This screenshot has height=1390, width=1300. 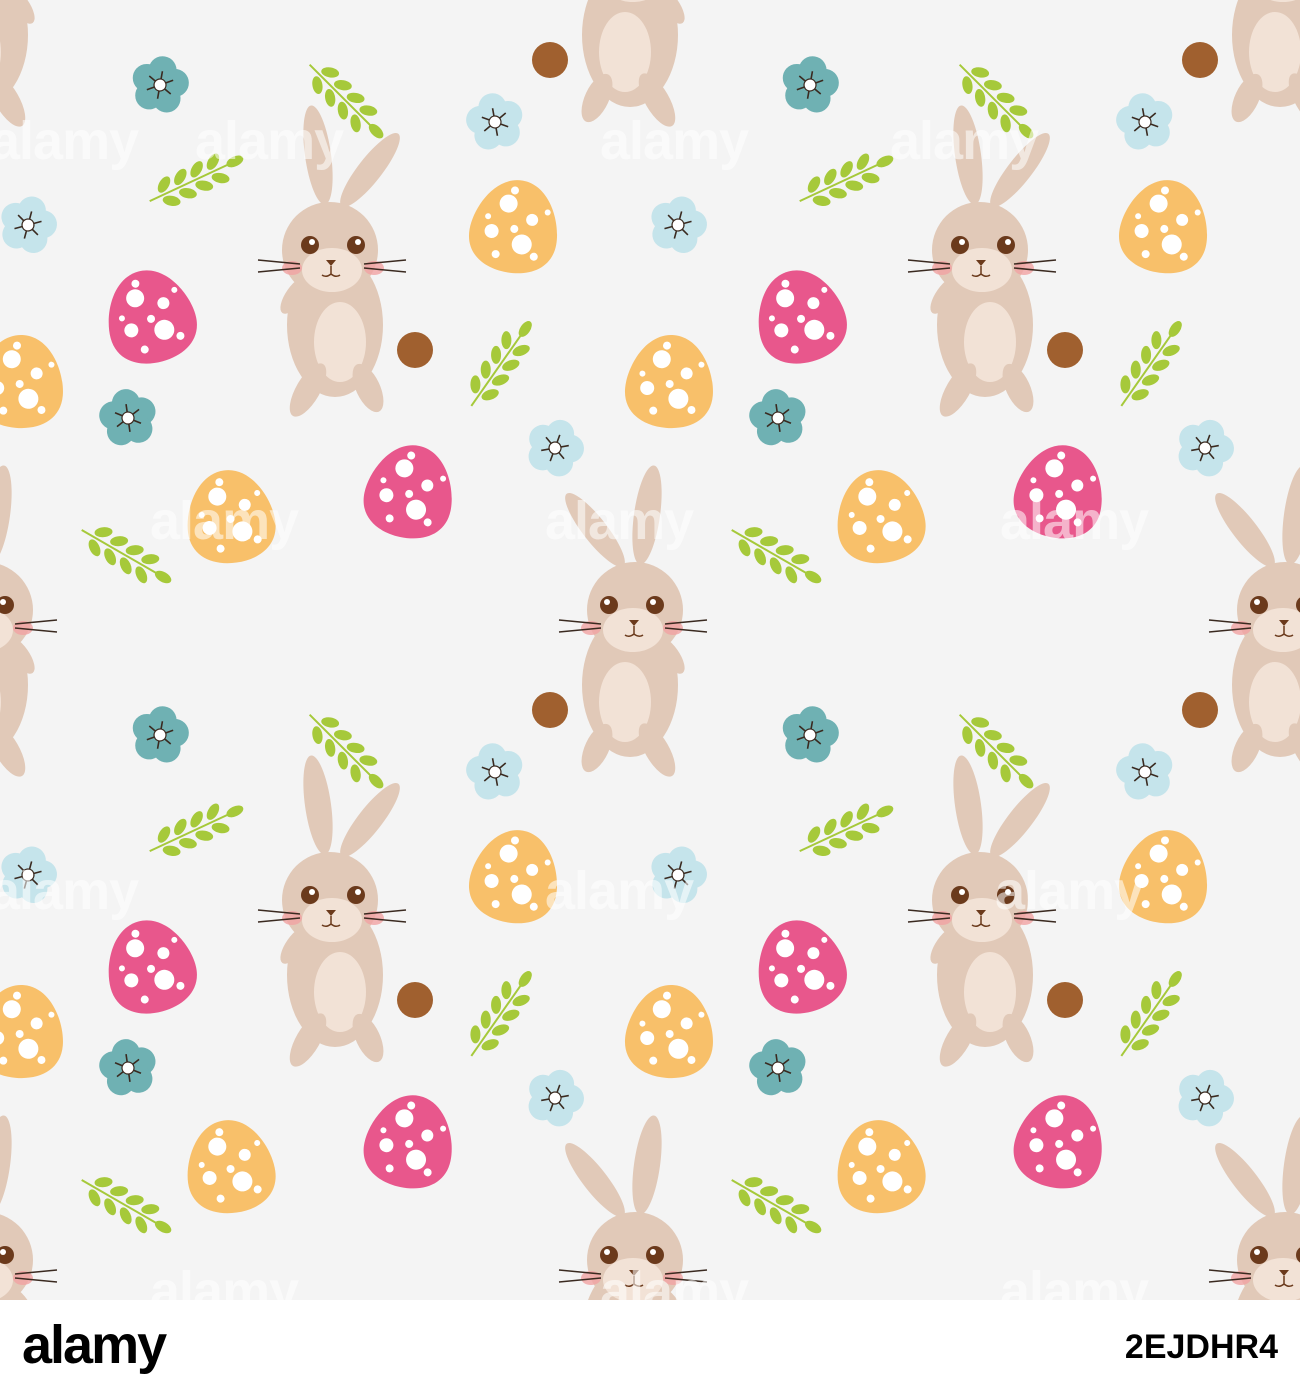 What do you see at coordinates (650, 1345) in the screenshot?
I see `footer-bar: alamy 2EJDHR4` at bounding box center [650, 1345].